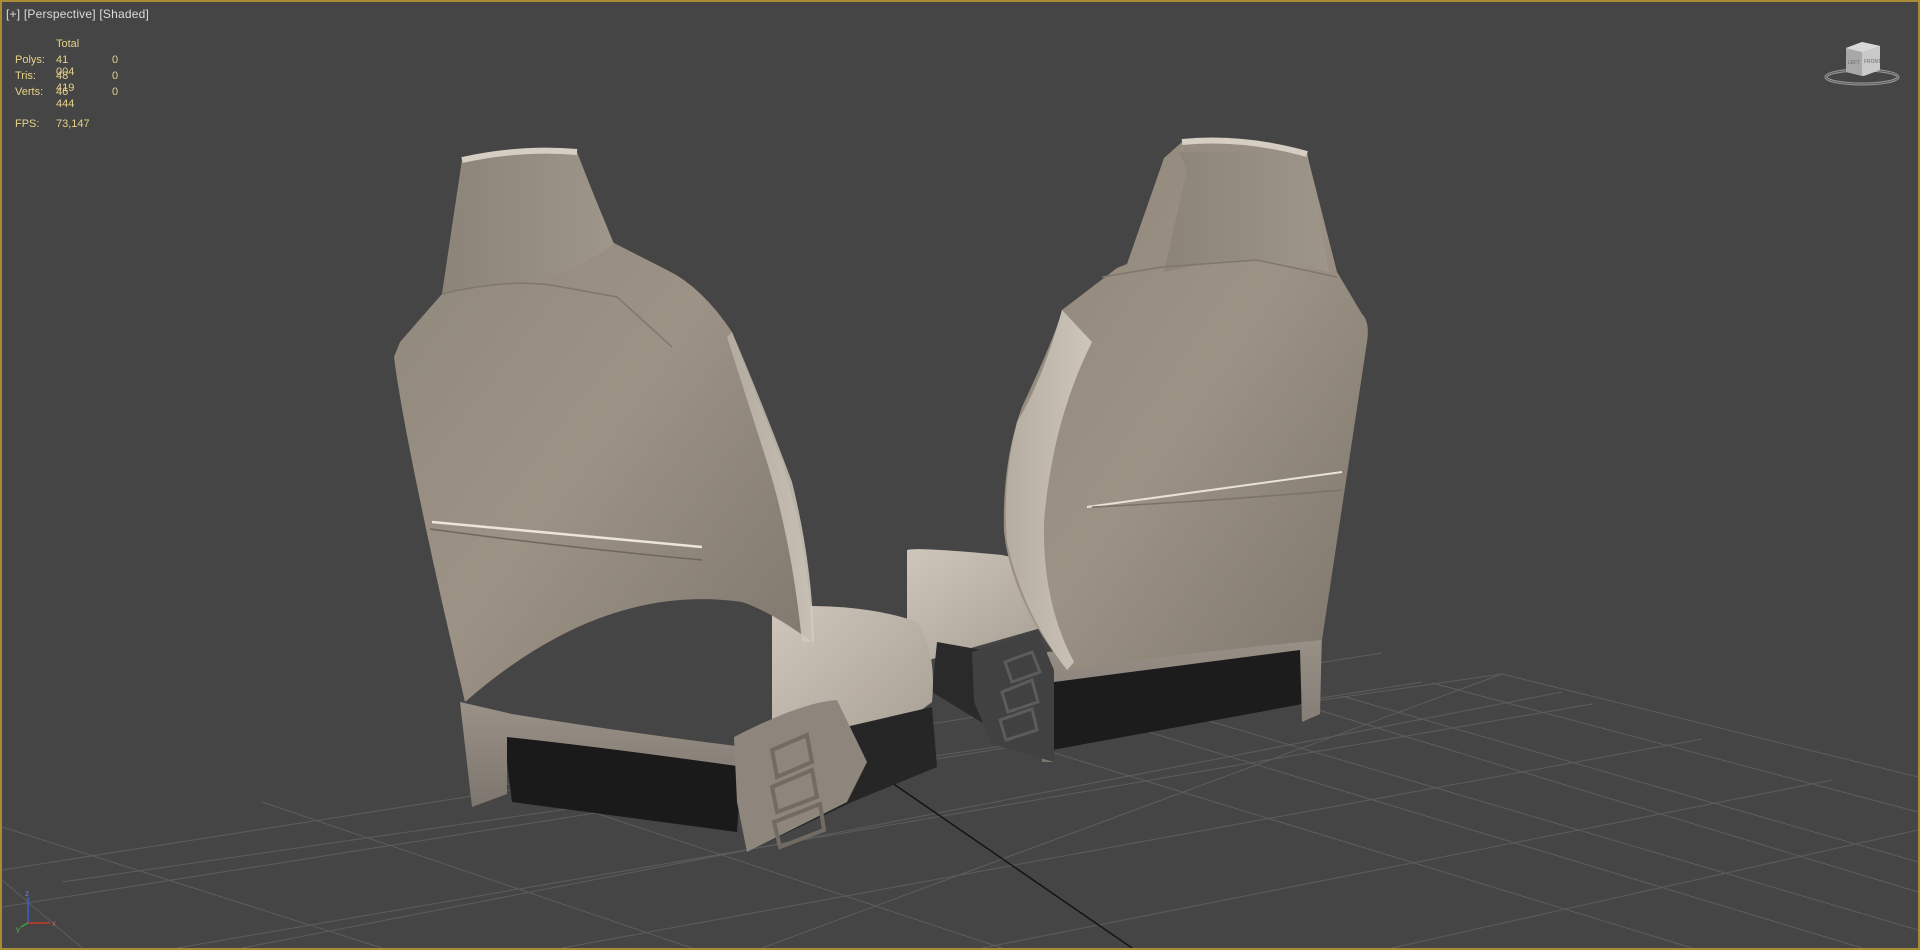 This screenshot has width=1920, height=950. Describe the element at coordinates (29, 92) in the screenshot. I see `stats-label: Verts:` at that location.